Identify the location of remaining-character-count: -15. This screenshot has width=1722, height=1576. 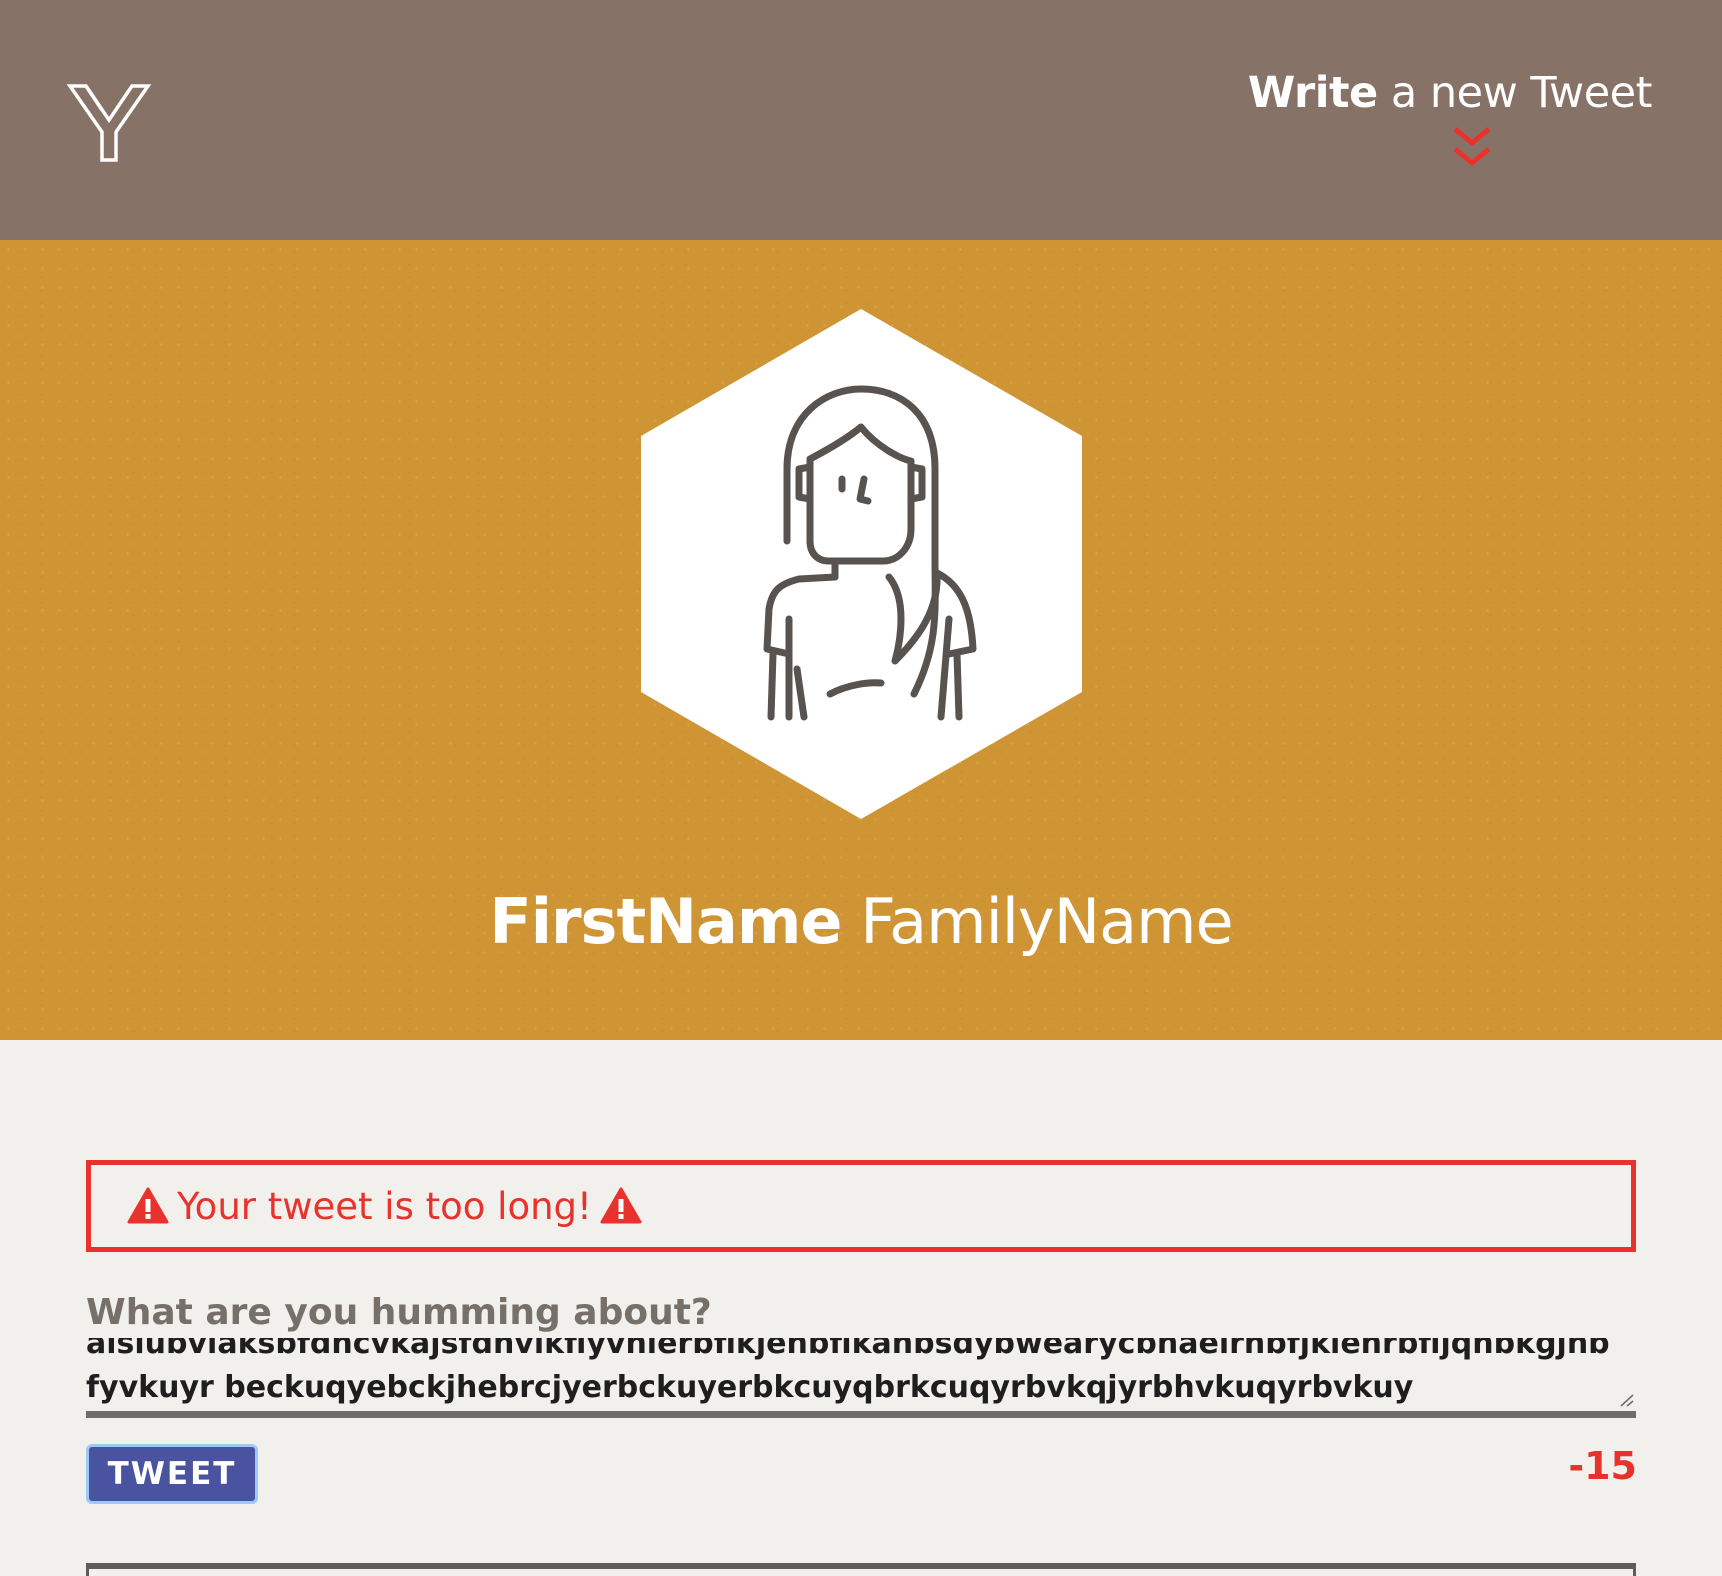
(1602, 1466).